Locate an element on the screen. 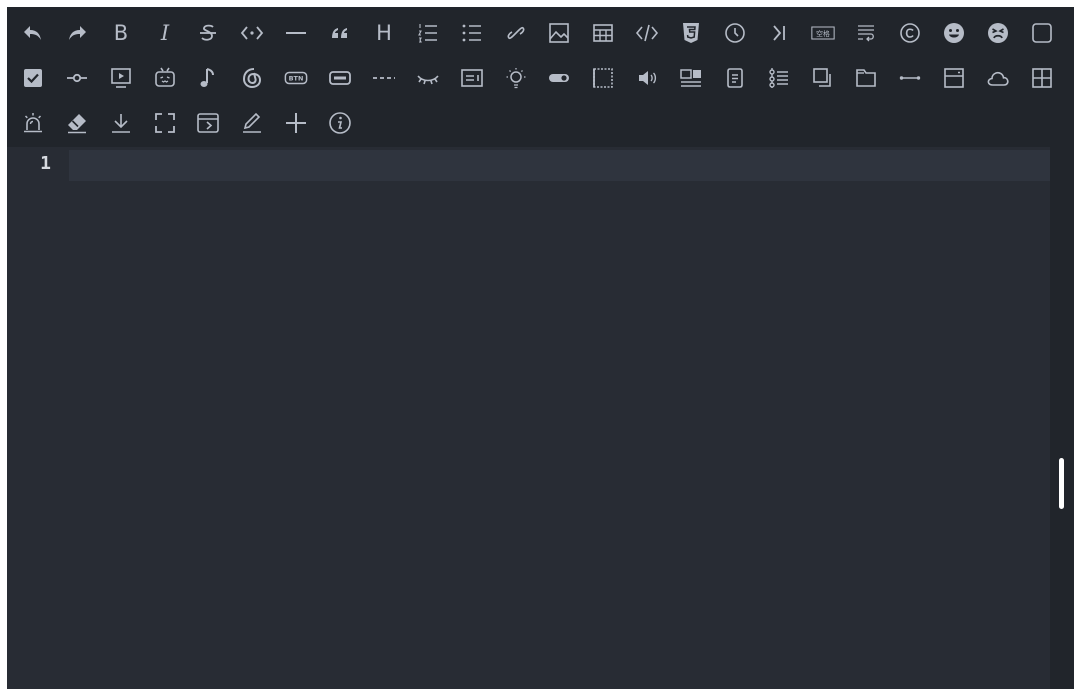  strikethrough-button is located at coordinates (208, 33).